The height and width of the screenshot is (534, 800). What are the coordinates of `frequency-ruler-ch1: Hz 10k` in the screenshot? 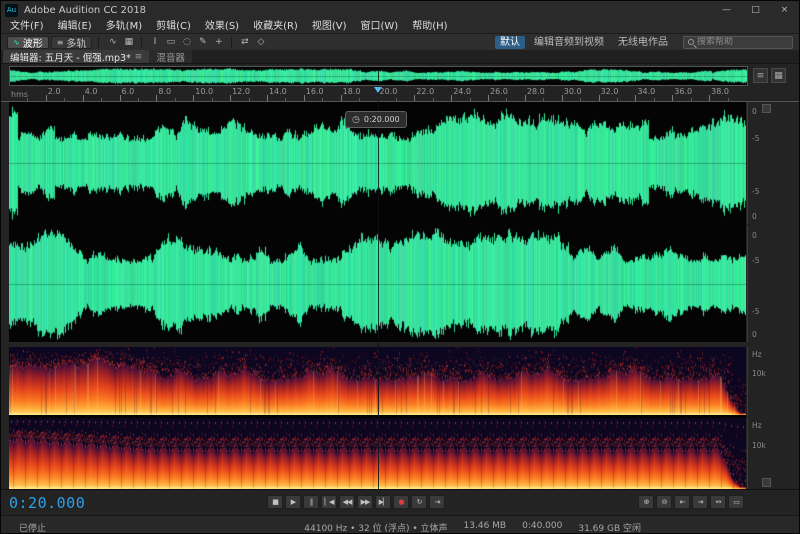 It's located at (760, 381).